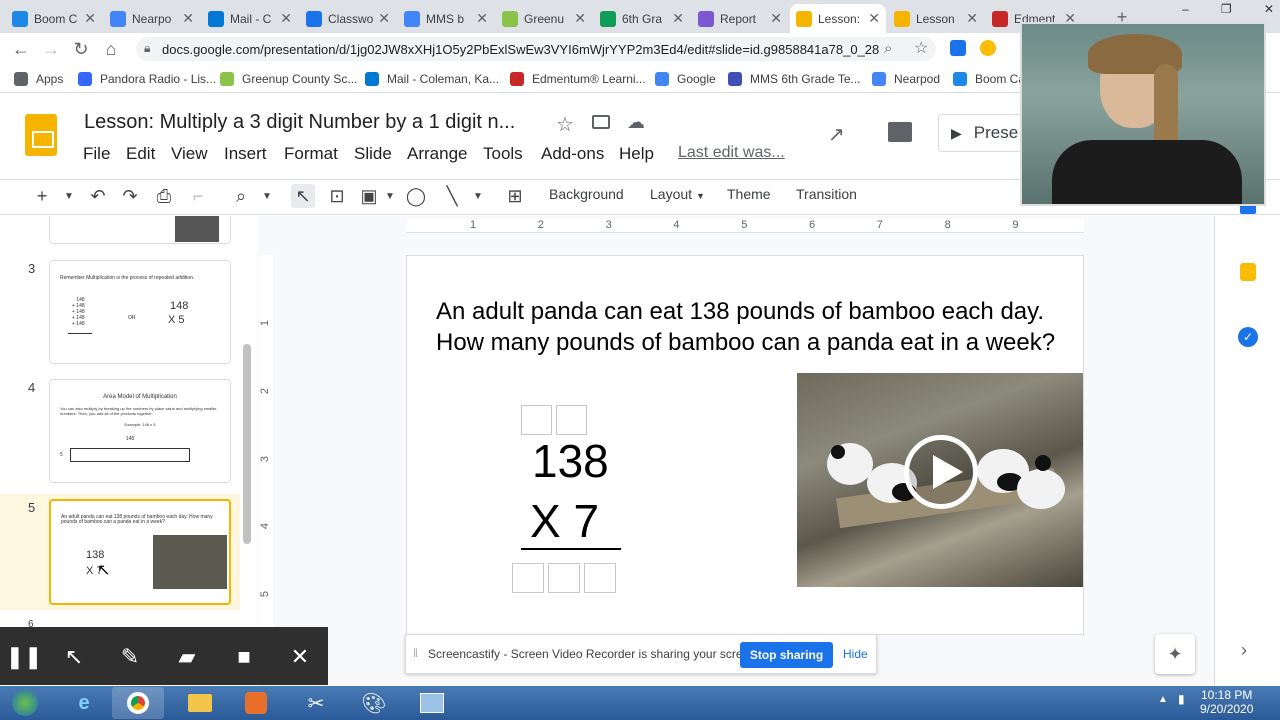 The image size is (1280, 720). Describe the element at coordinates (130, 657) in the screenshot. I see `pen-icon: ✎` at that location.